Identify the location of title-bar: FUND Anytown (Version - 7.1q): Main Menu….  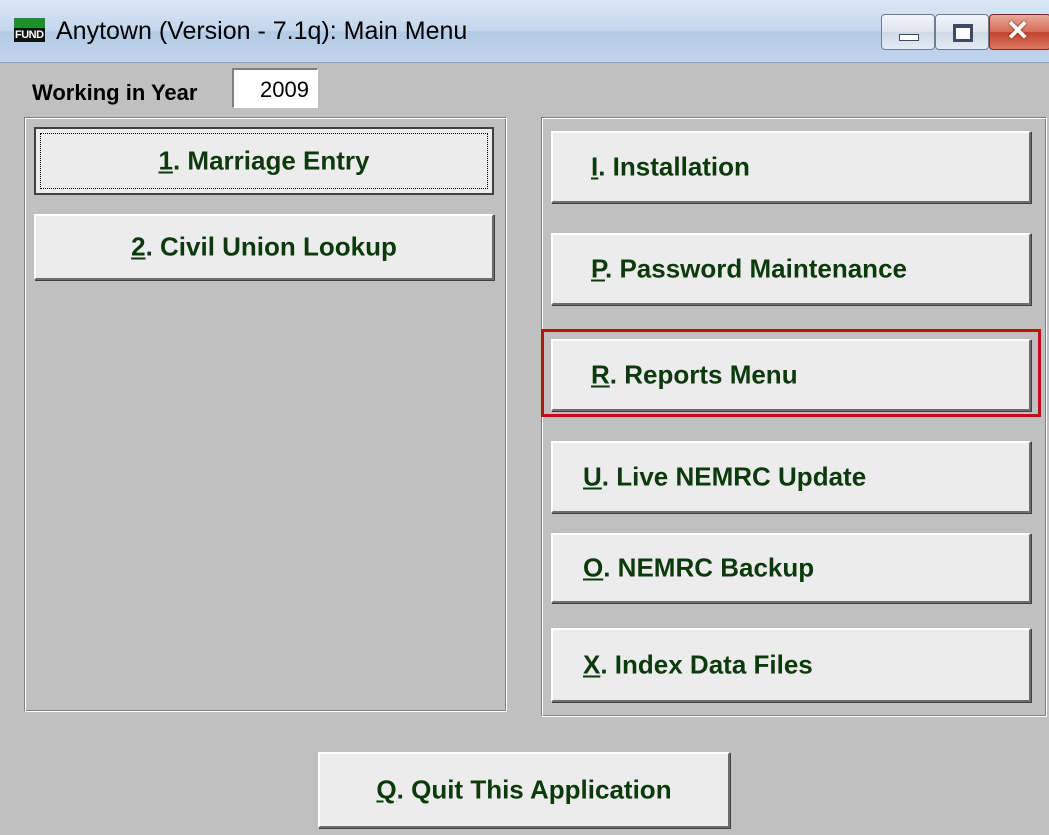
(524, 31).